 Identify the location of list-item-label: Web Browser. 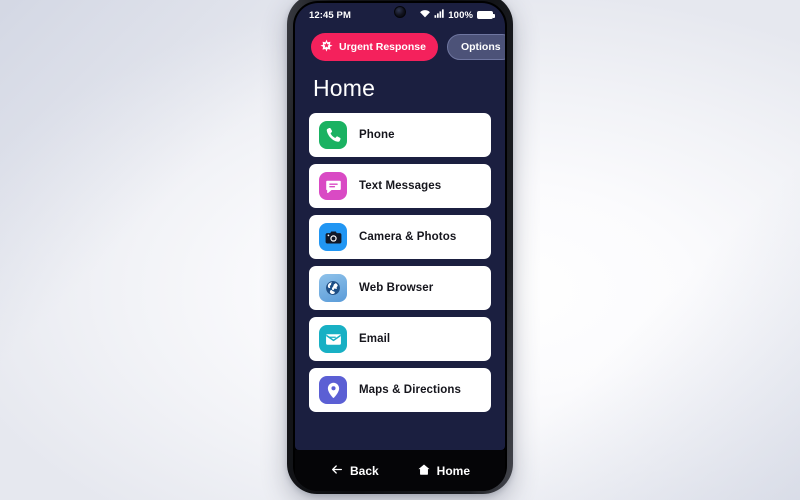
(396, 288).